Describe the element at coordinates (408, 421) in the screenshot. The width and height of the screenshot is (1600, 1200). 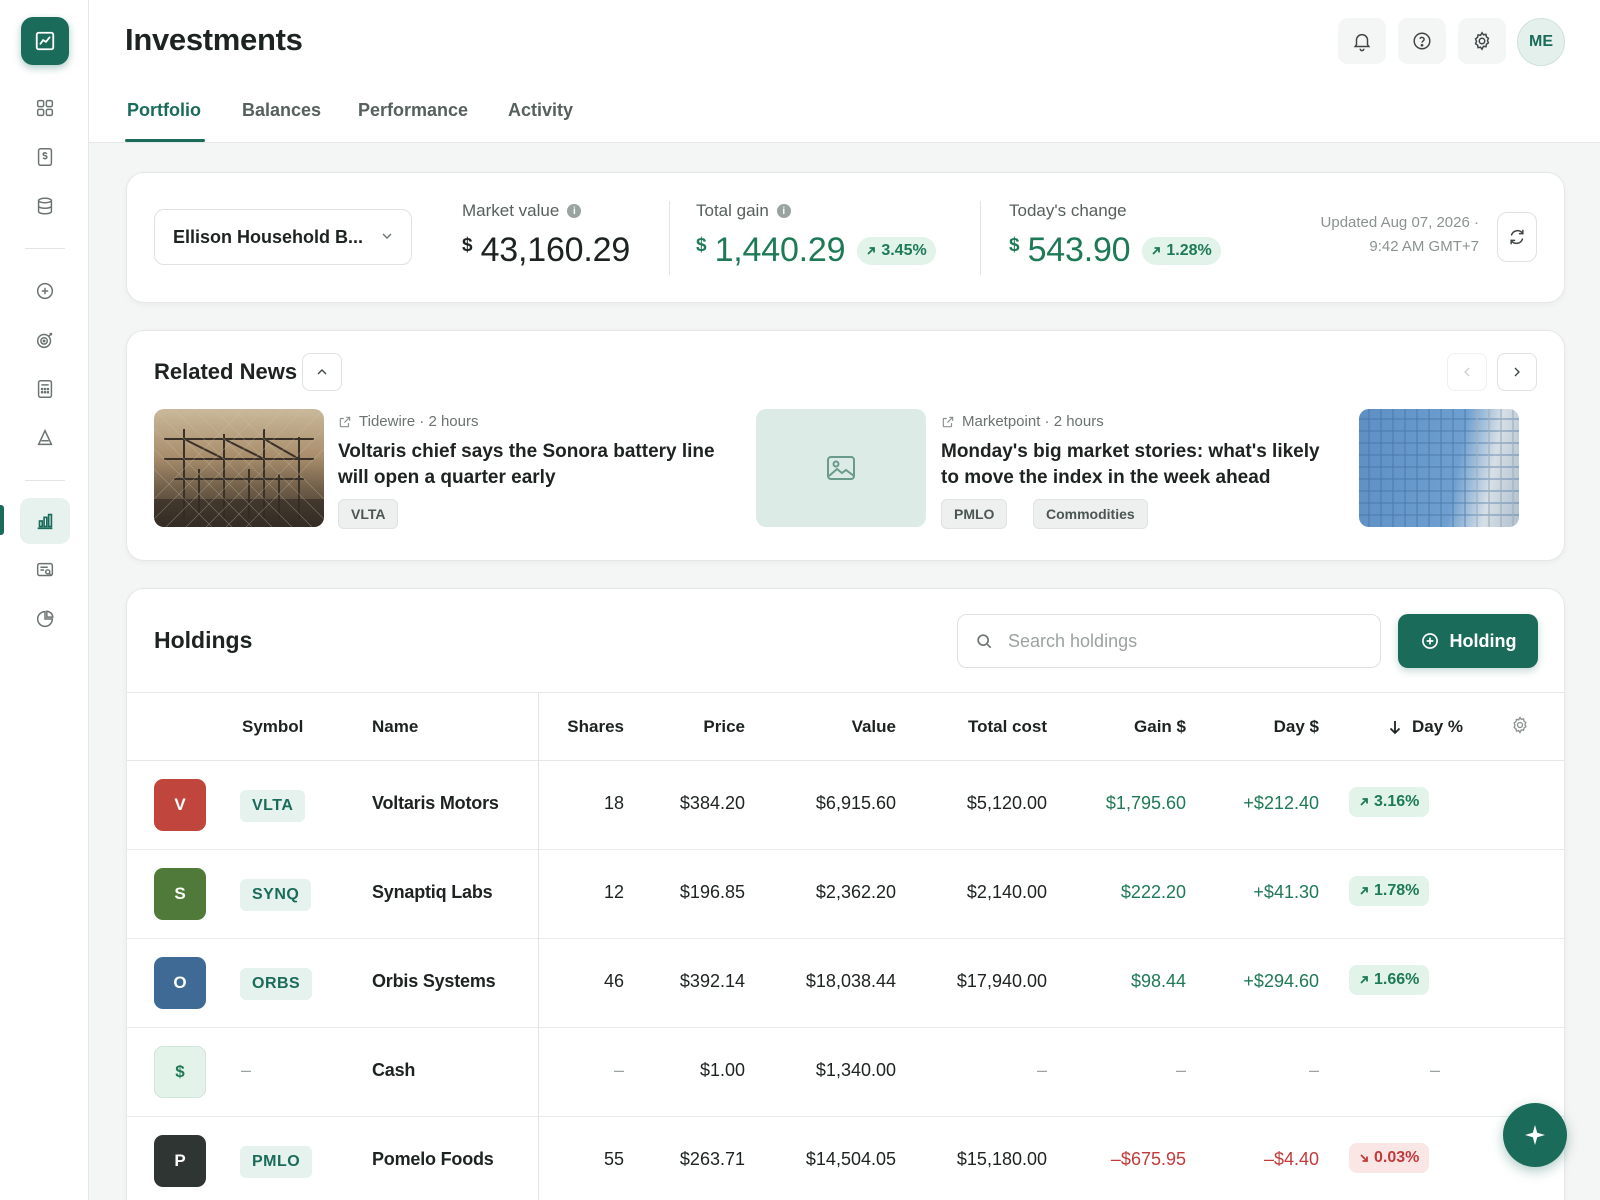
I see `news-meta: Tidewire · 2 hours` at that location.